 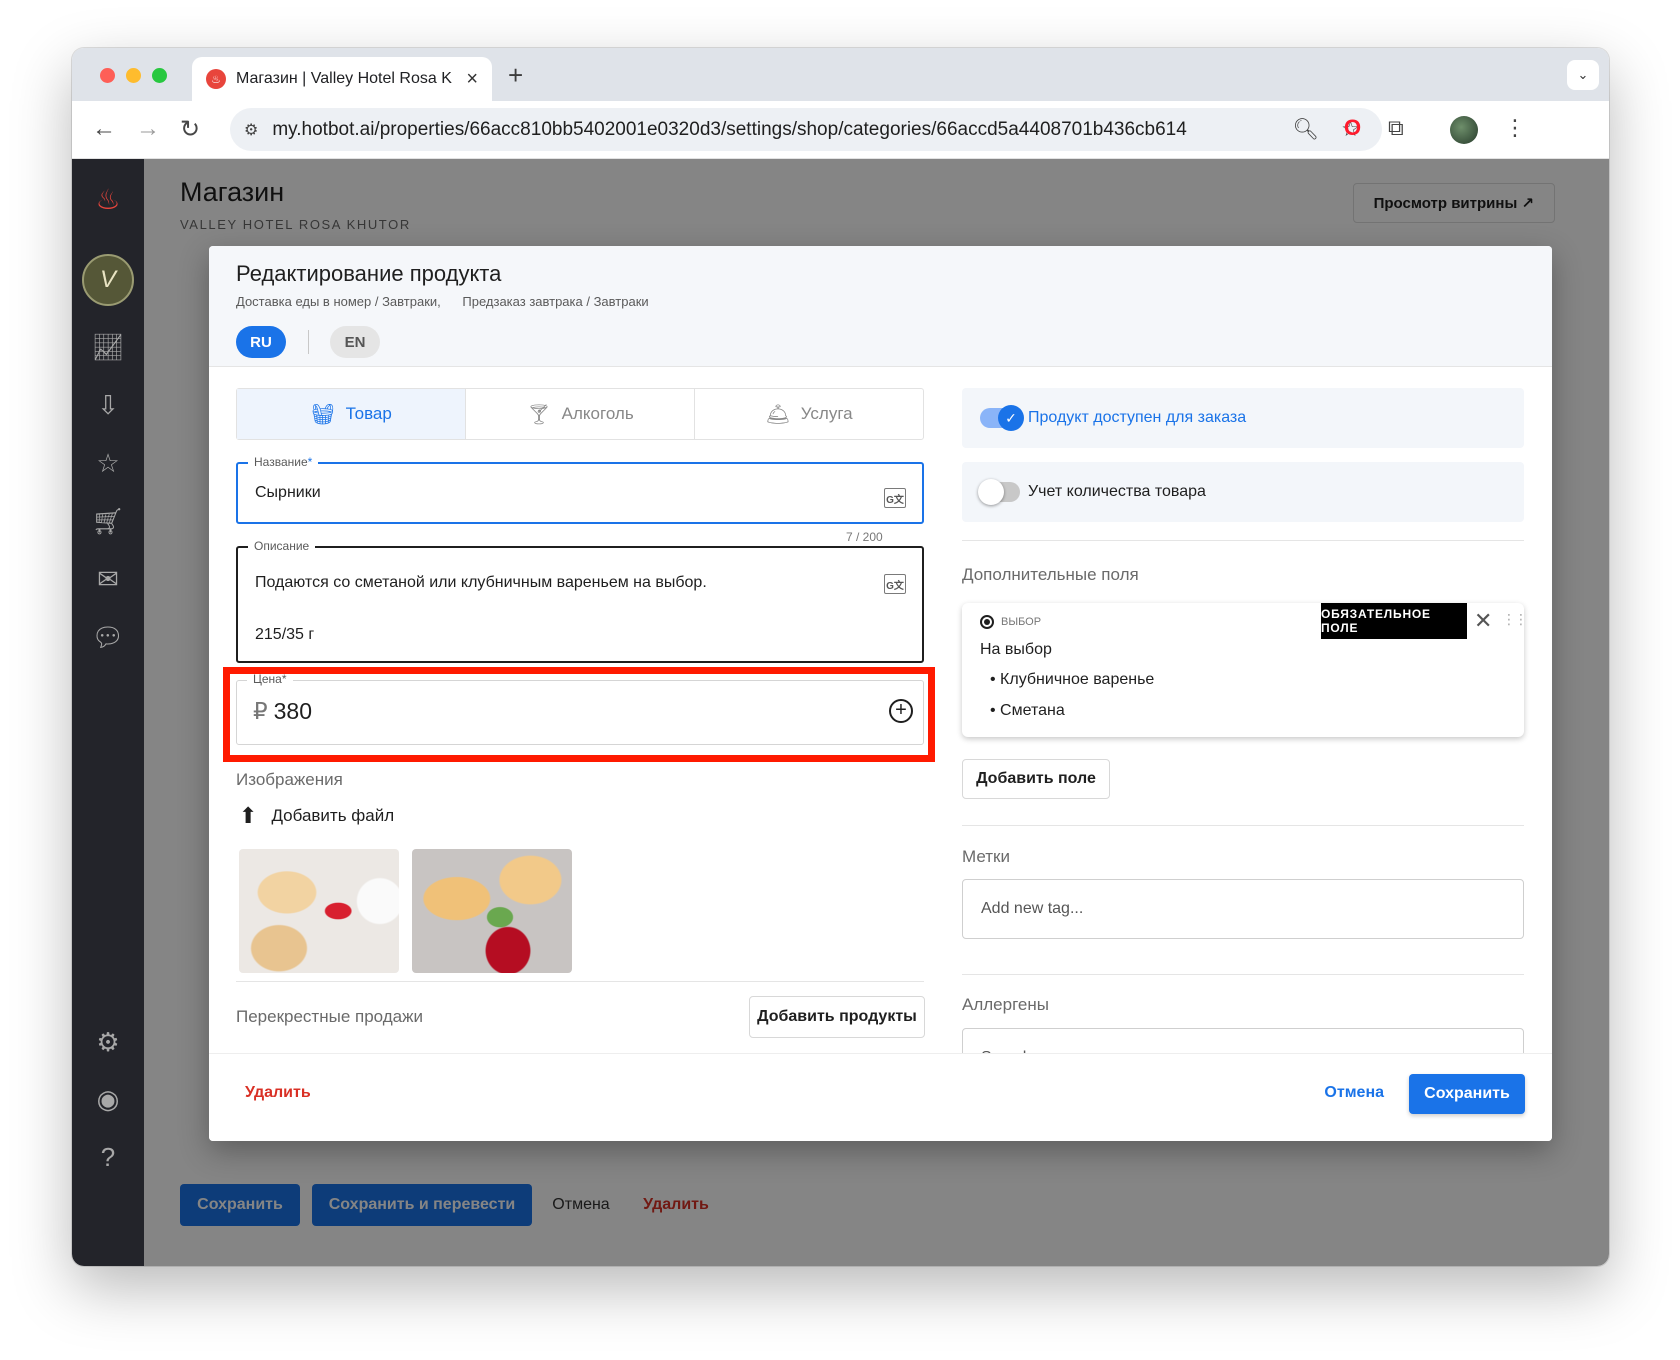 I want to click on star-tray-icon: ☆, so click(x=108, y=463).